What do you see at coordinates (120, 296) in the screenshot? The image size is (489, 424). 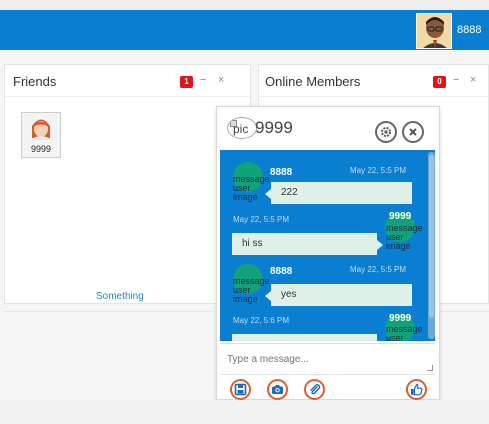 I see `something-link: Something` at bounding box center [120, 296].